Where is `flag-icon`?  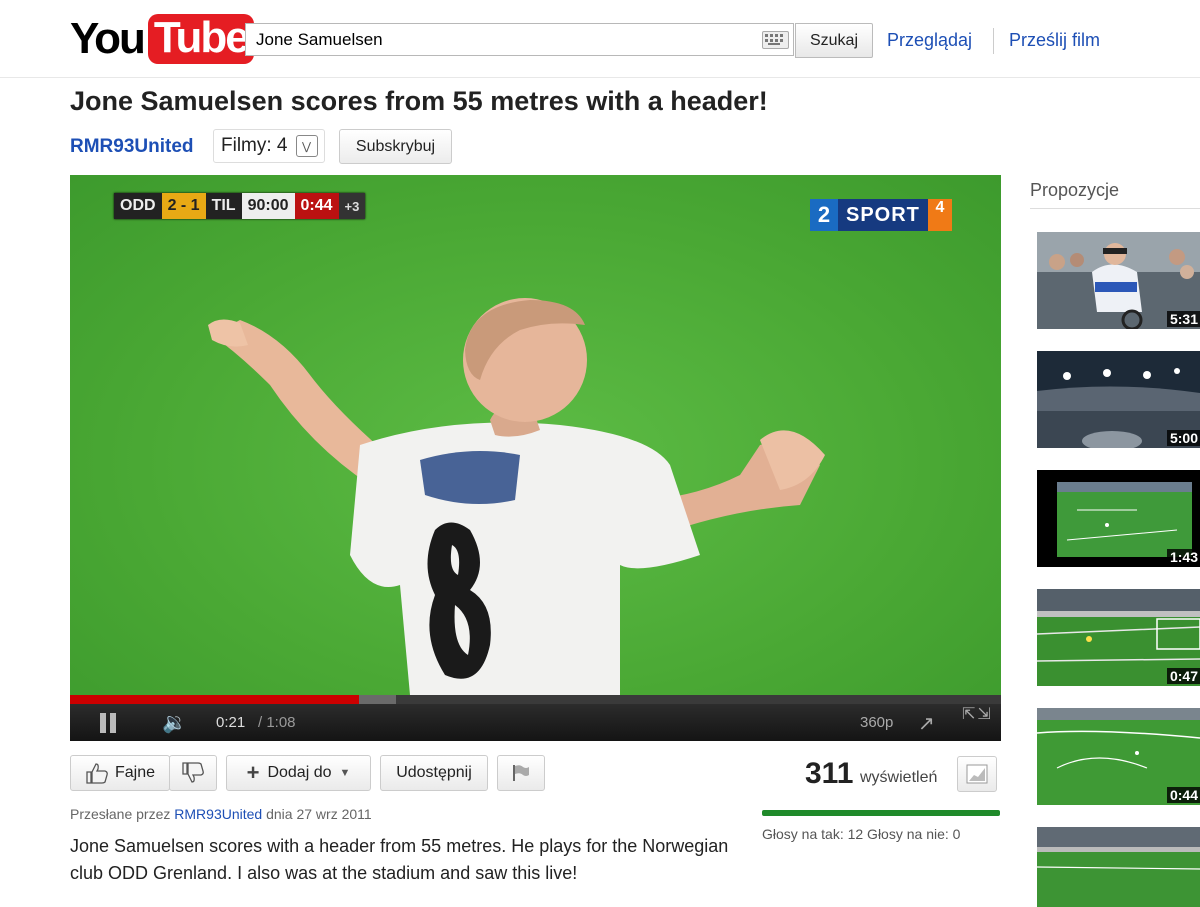 flag-icon is located at coordinates (521, 773).